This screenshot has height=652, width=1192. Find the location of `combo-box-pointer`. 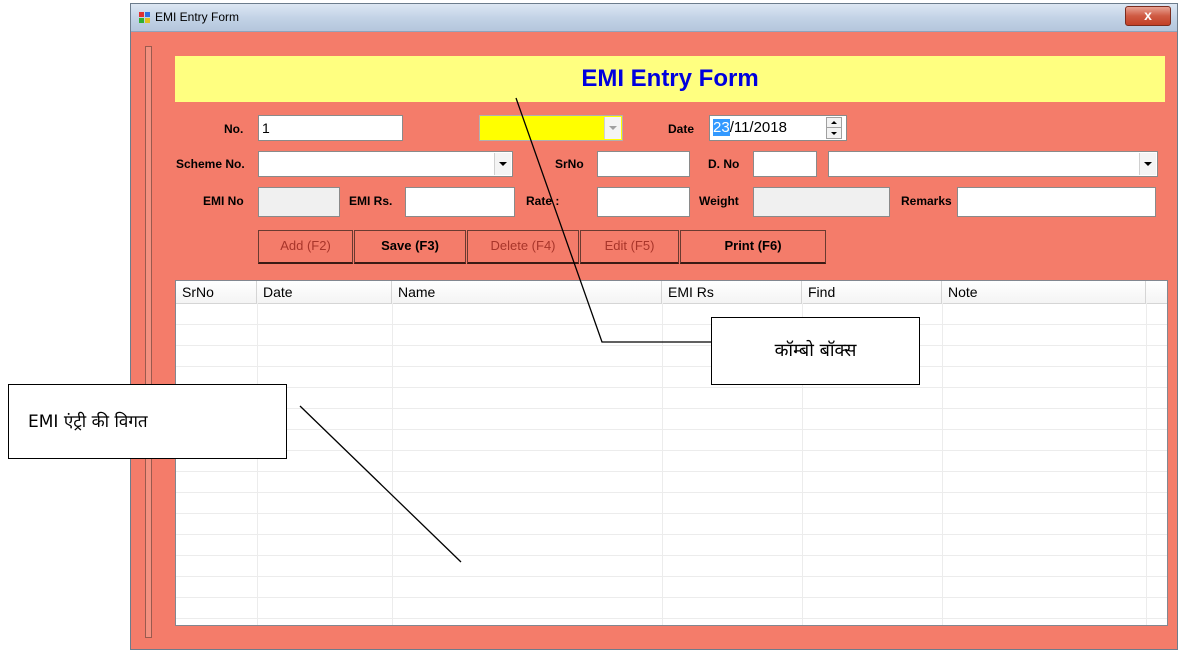

combo-box-pointer is located at coordinates (613, 220).